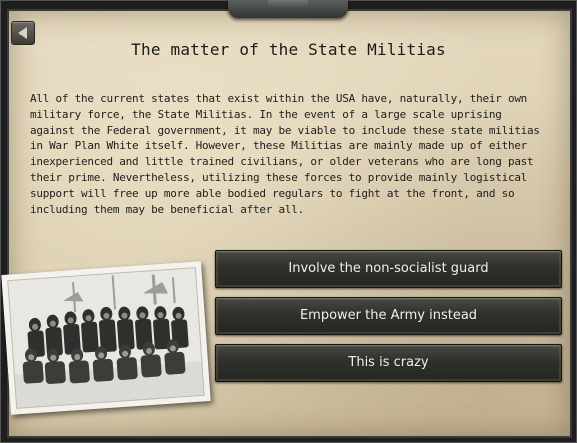 The width and height of the screenshot is (577, 443). What do you see at coordinates (388, 269) in the screenshot?
I see `option-involve-guard-button: Involve the non-socialist guard` at bounding box center [388, 269].